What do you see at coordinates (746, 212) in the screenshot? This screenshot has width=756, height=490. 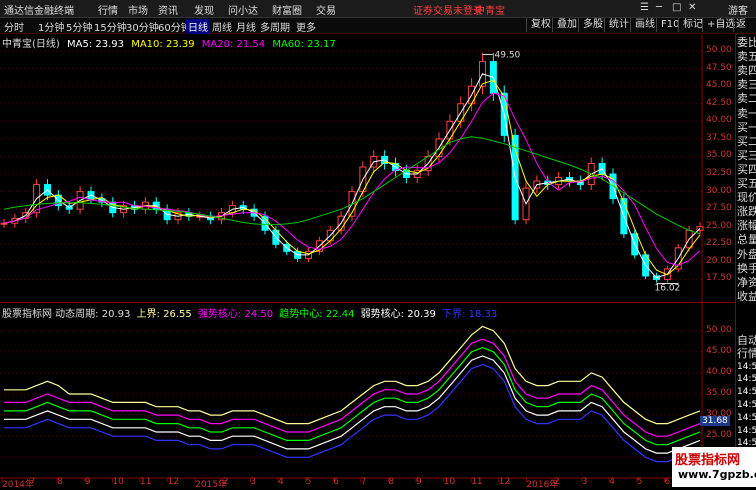 I see `sidebar-quote-label: 涨跌` at bounding box center [746, 212].